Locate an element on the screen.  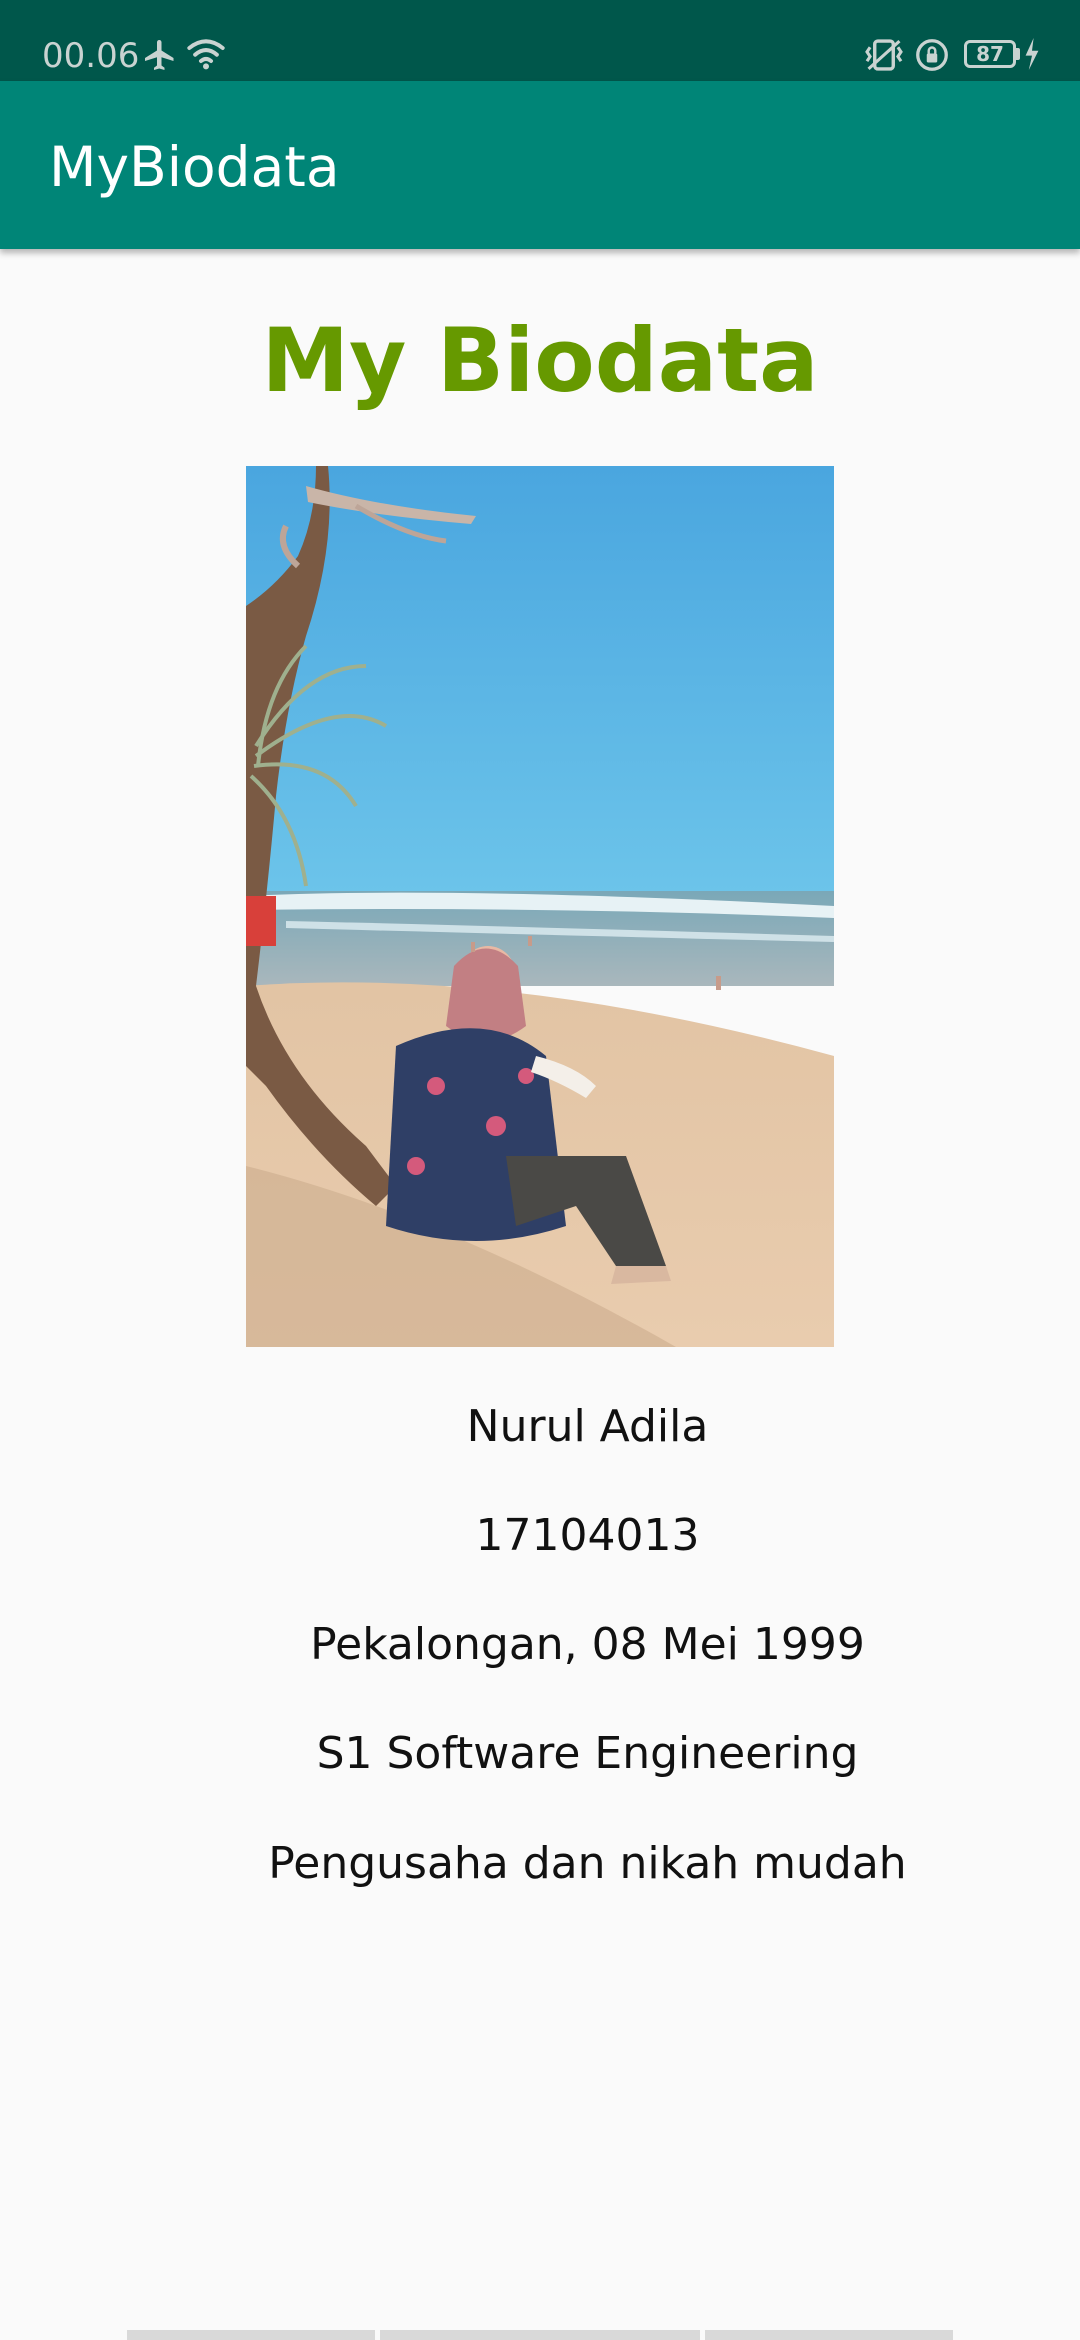
aspiration-text: Pengusaha dan nikah mudah is located at coordinates (587, 1863).